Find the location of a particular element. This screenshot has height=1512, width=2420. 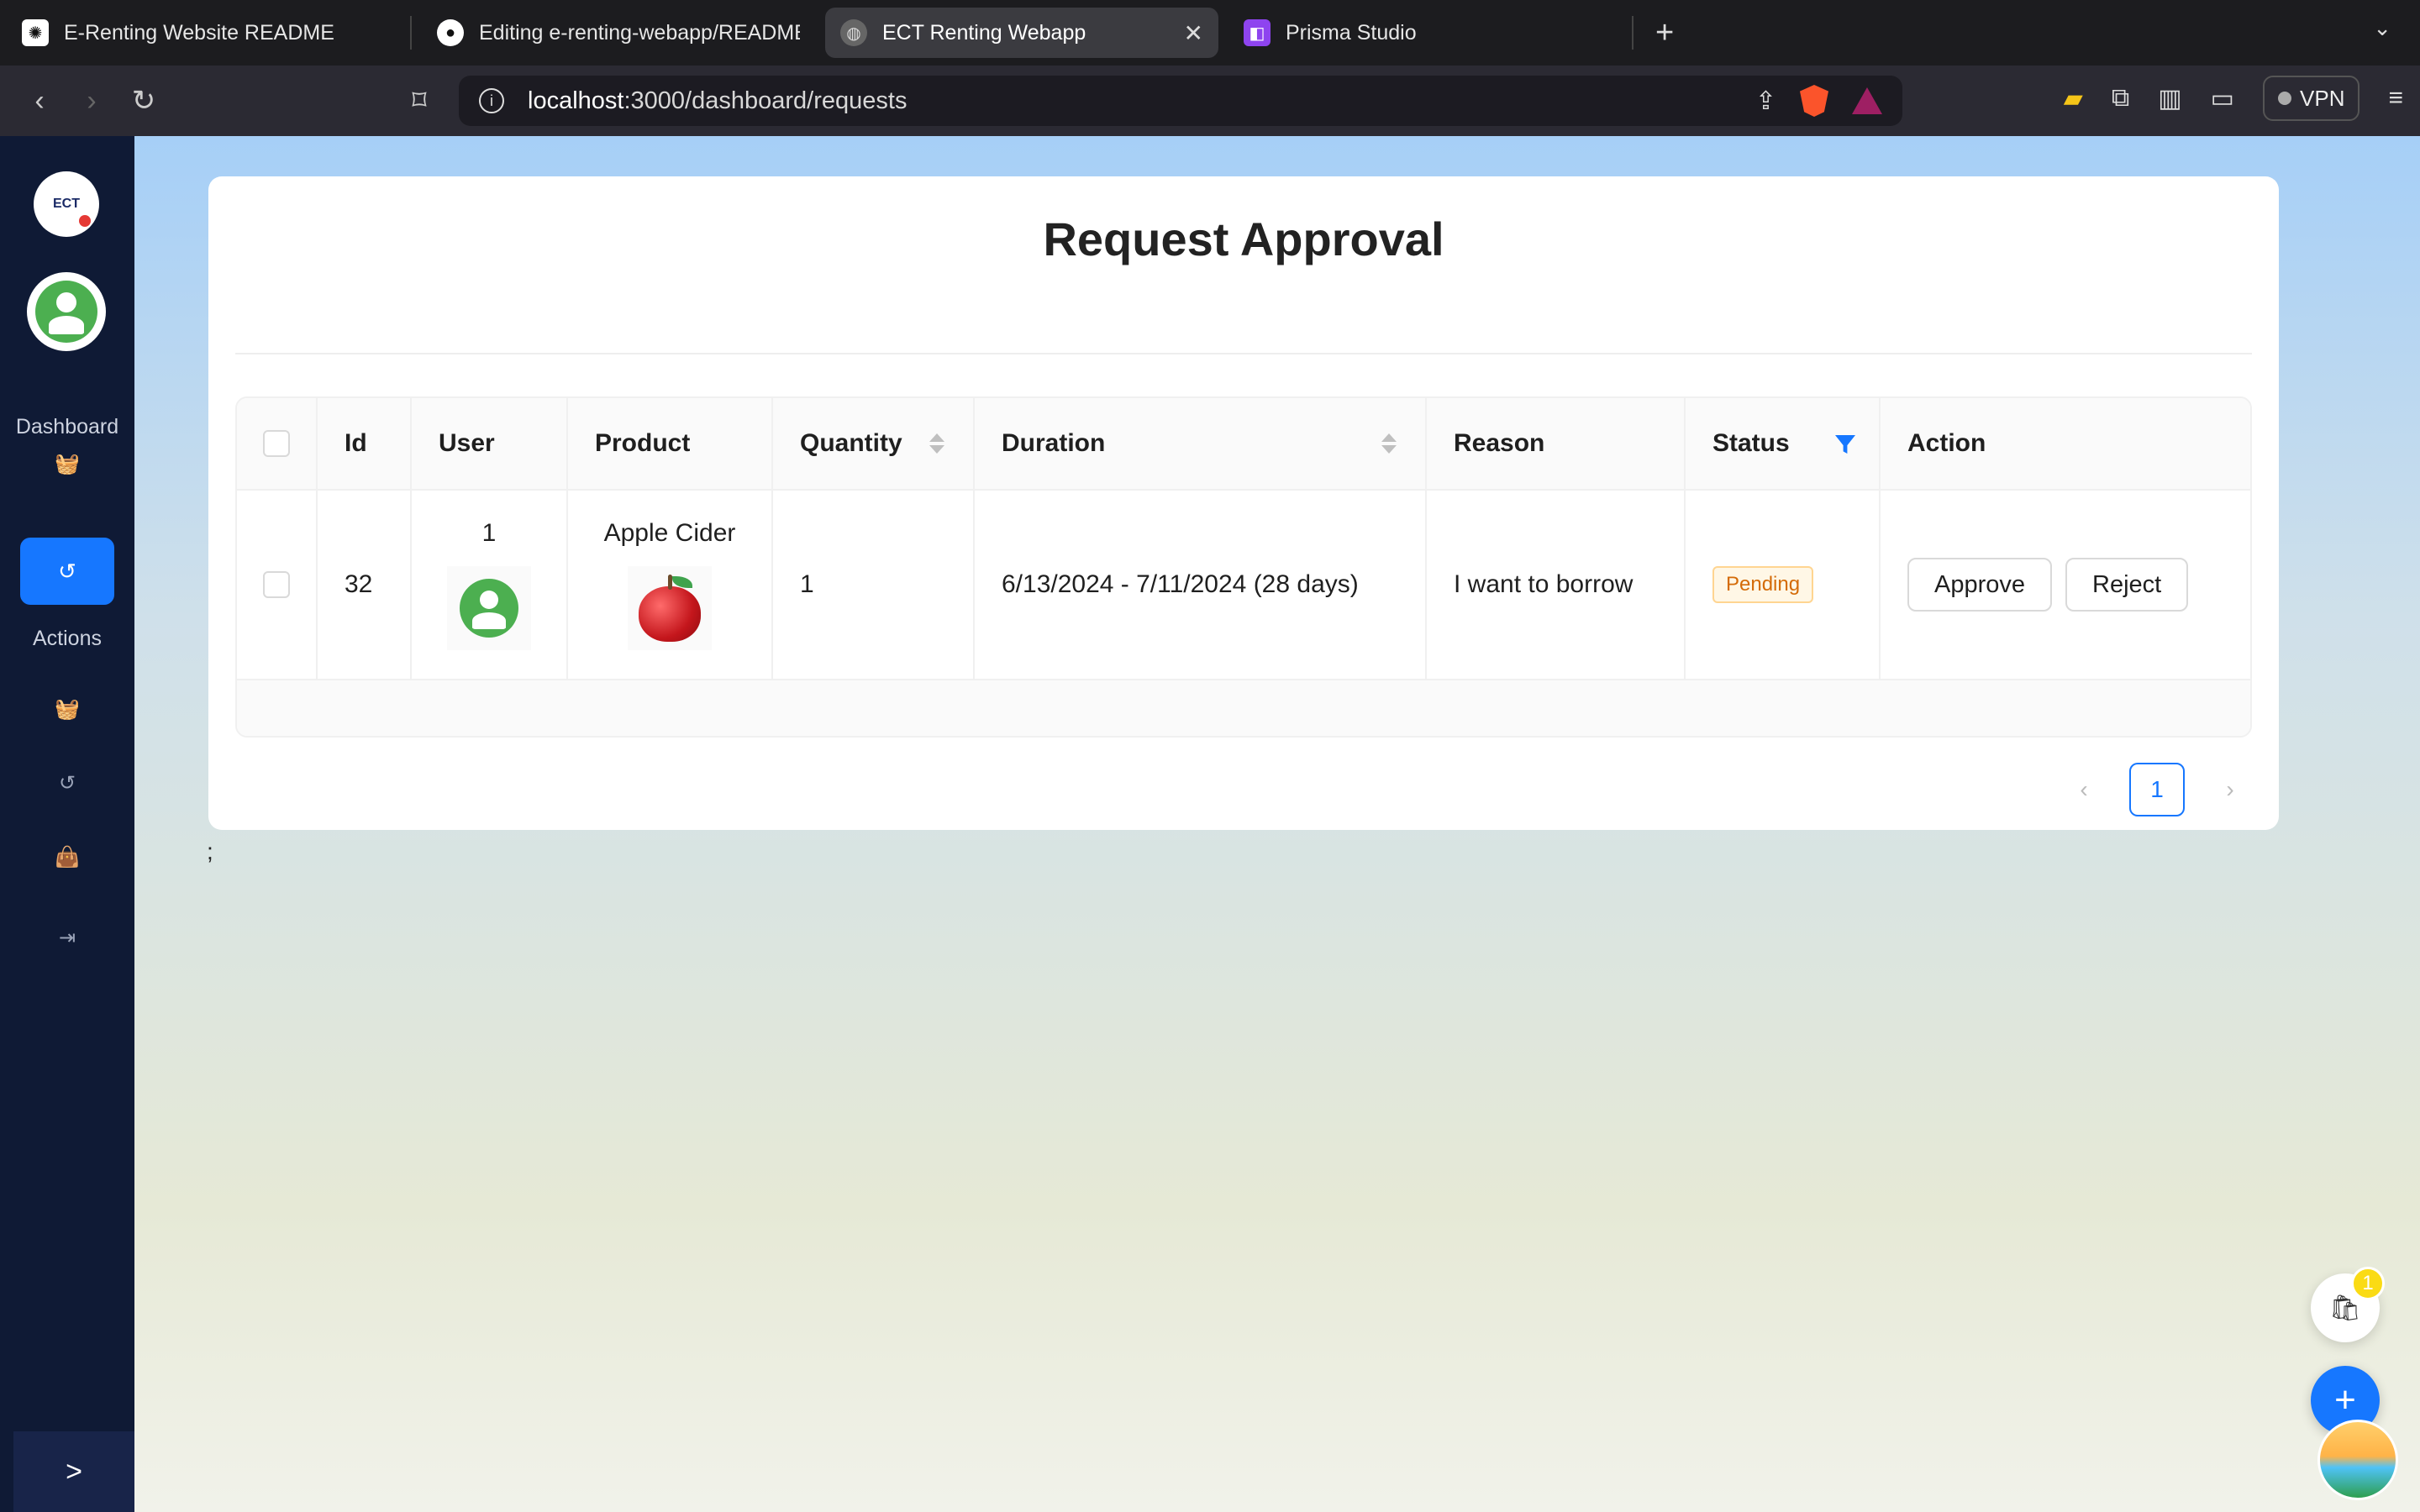

cell-quantity: 1 is located at coordinates (874, 585).